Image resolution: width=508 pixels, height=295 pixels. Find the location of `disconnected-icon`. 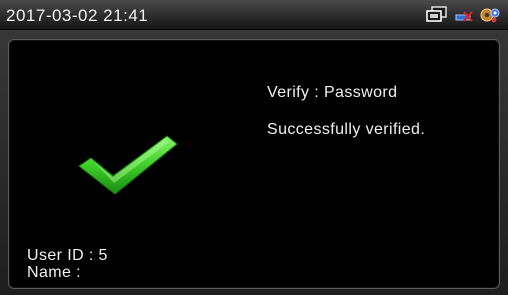

disconnected-icon is located at coordinates (464, 15).